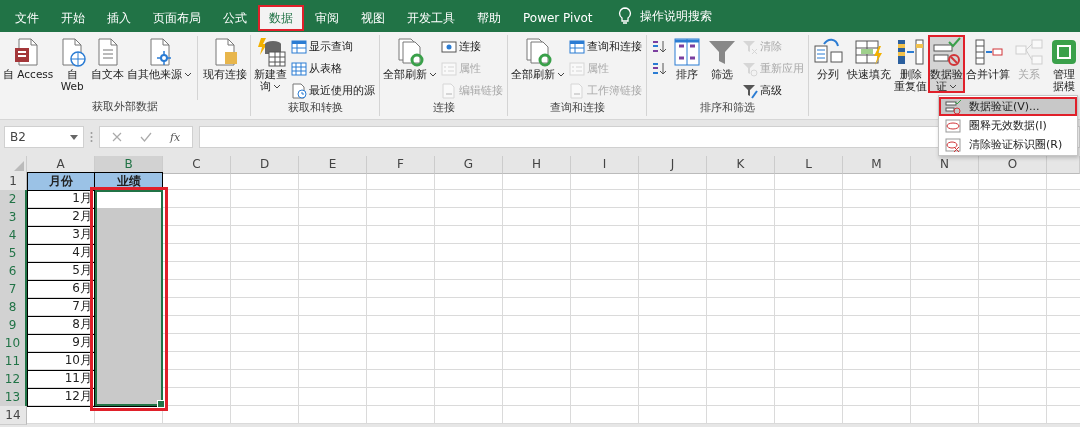 The height and width of the screenshot is (427, 1080). Describe the element at coordinates (13, 415) in the screenshot. I see `row-header: 14` at that location.